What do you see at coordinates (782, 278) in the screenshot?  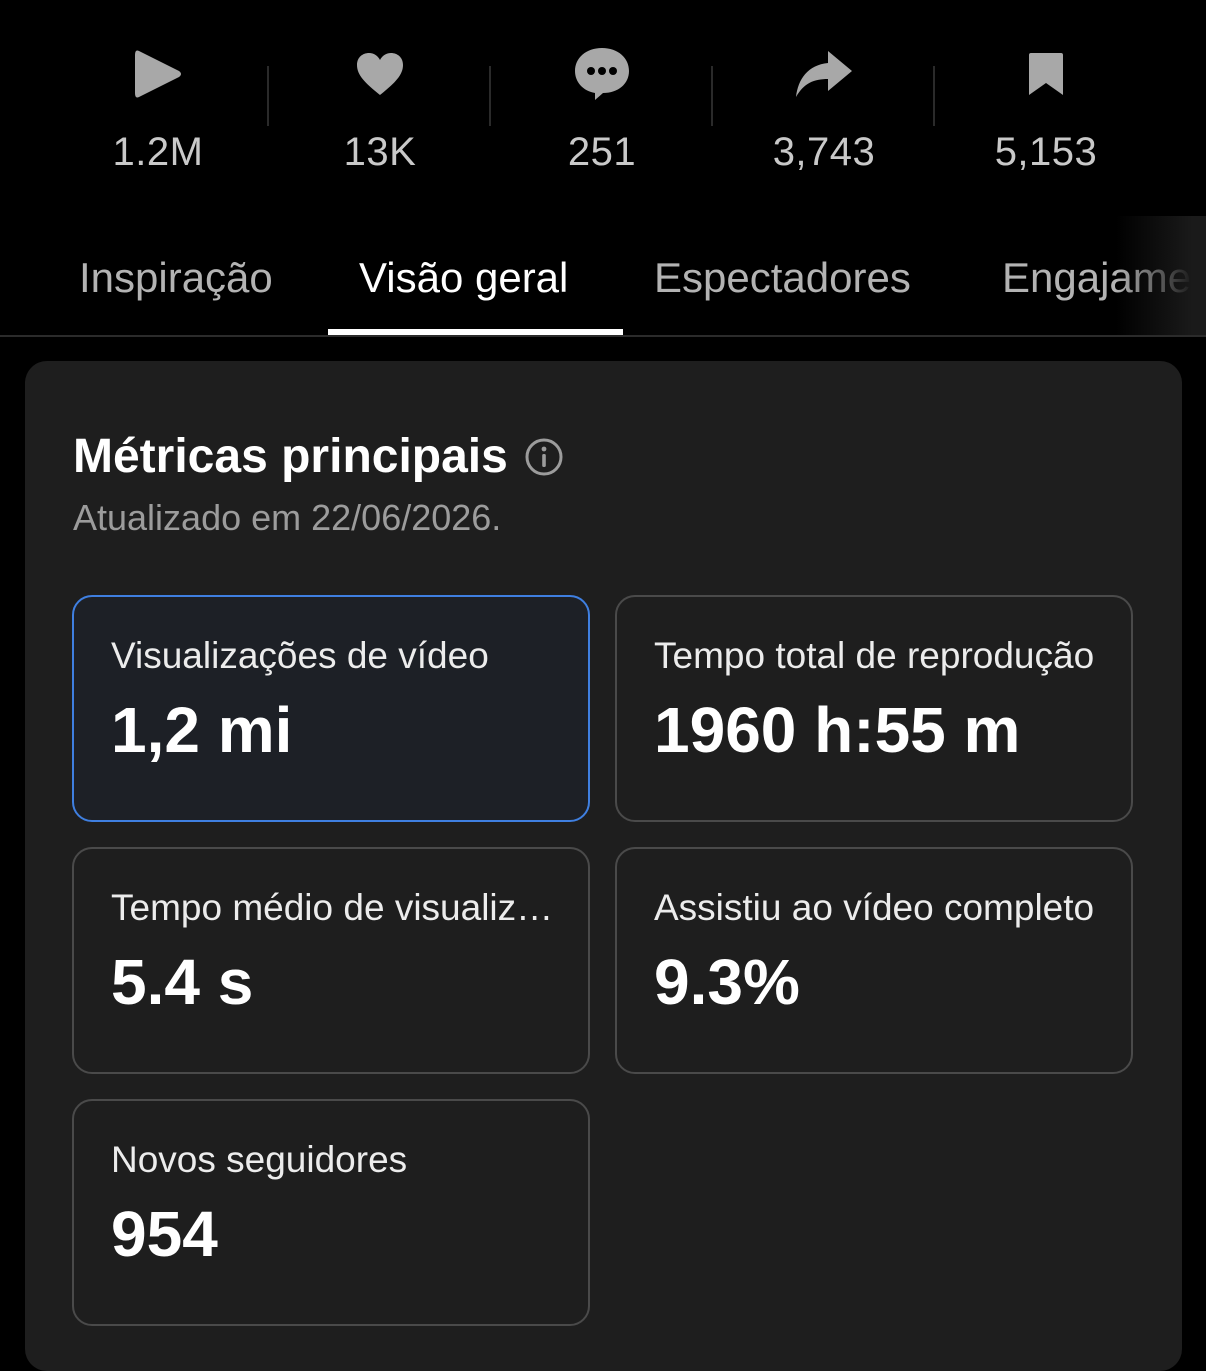 I see `tab-espectadores: Espectadores` at bounding box center [782, 278].